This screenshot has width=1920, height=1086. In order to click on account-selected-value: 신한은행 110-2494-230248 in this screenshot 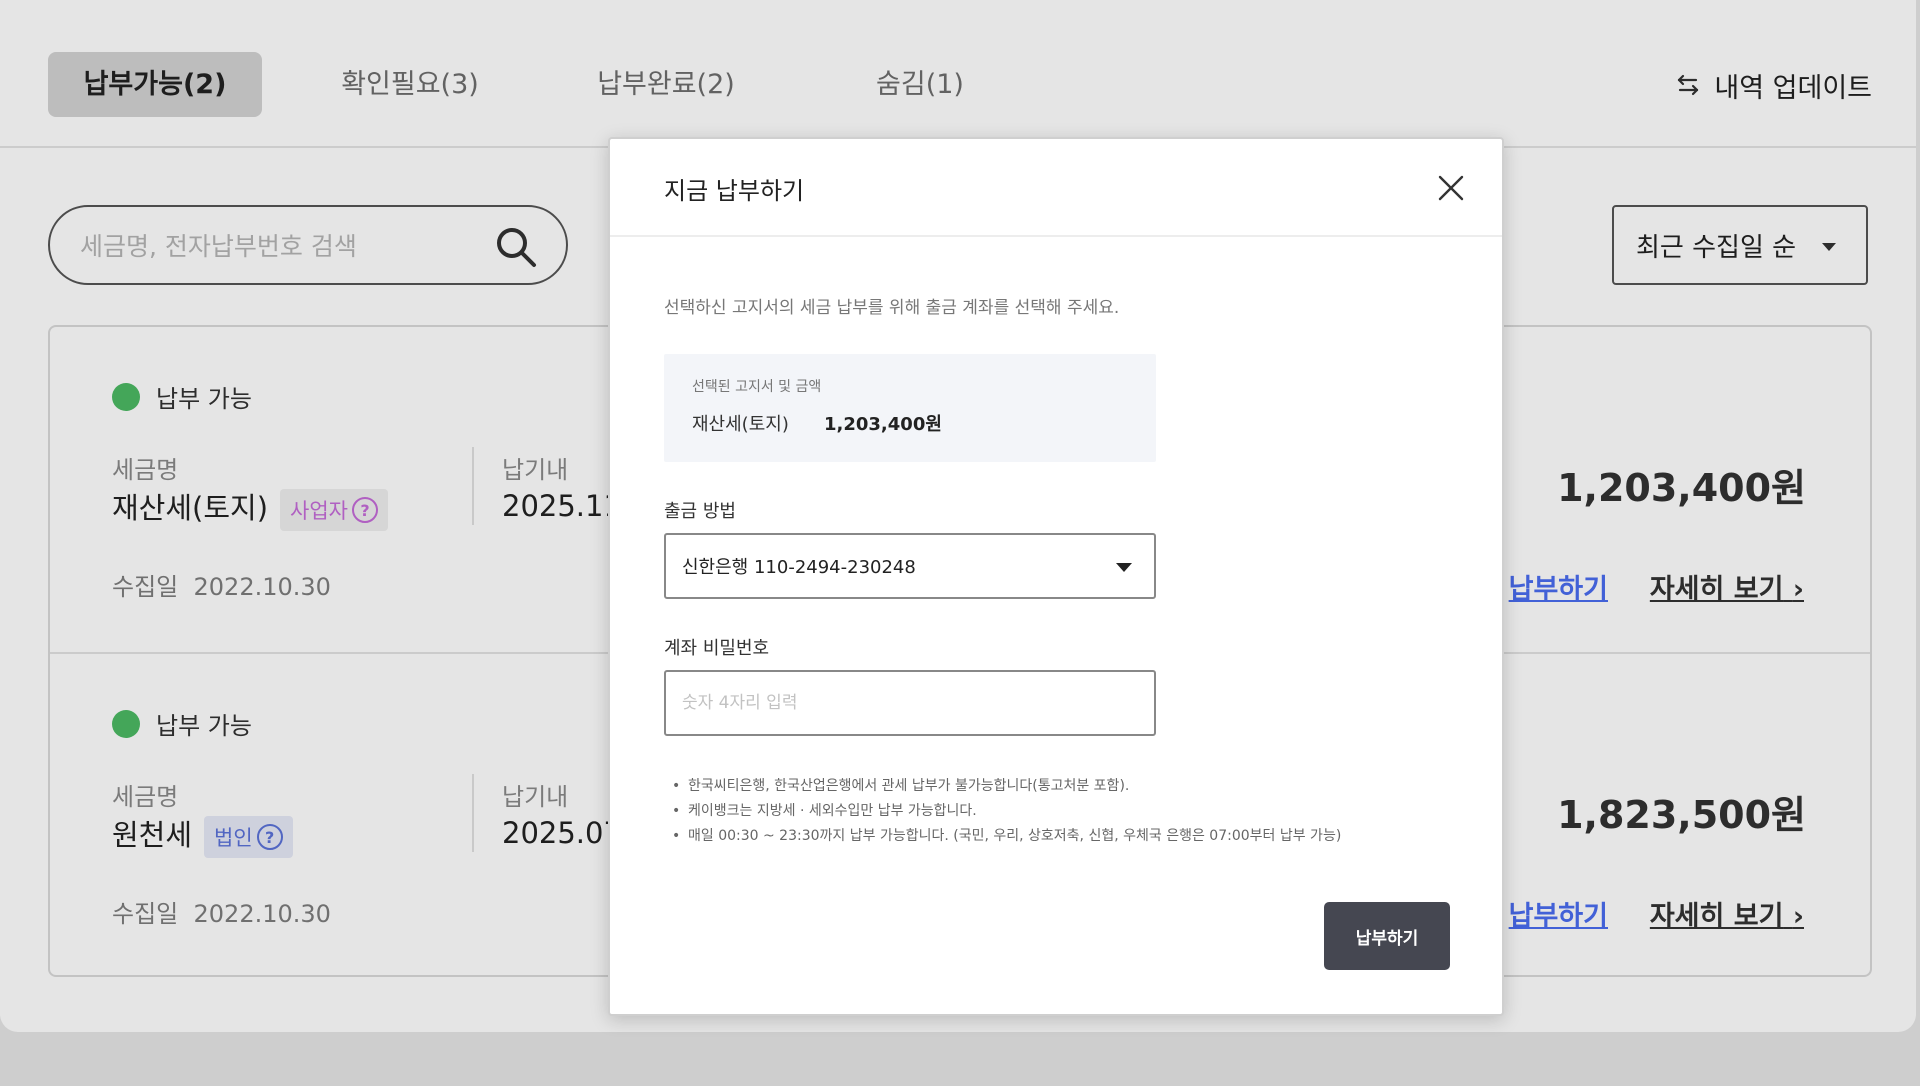, I will do `click(799, 567)`.